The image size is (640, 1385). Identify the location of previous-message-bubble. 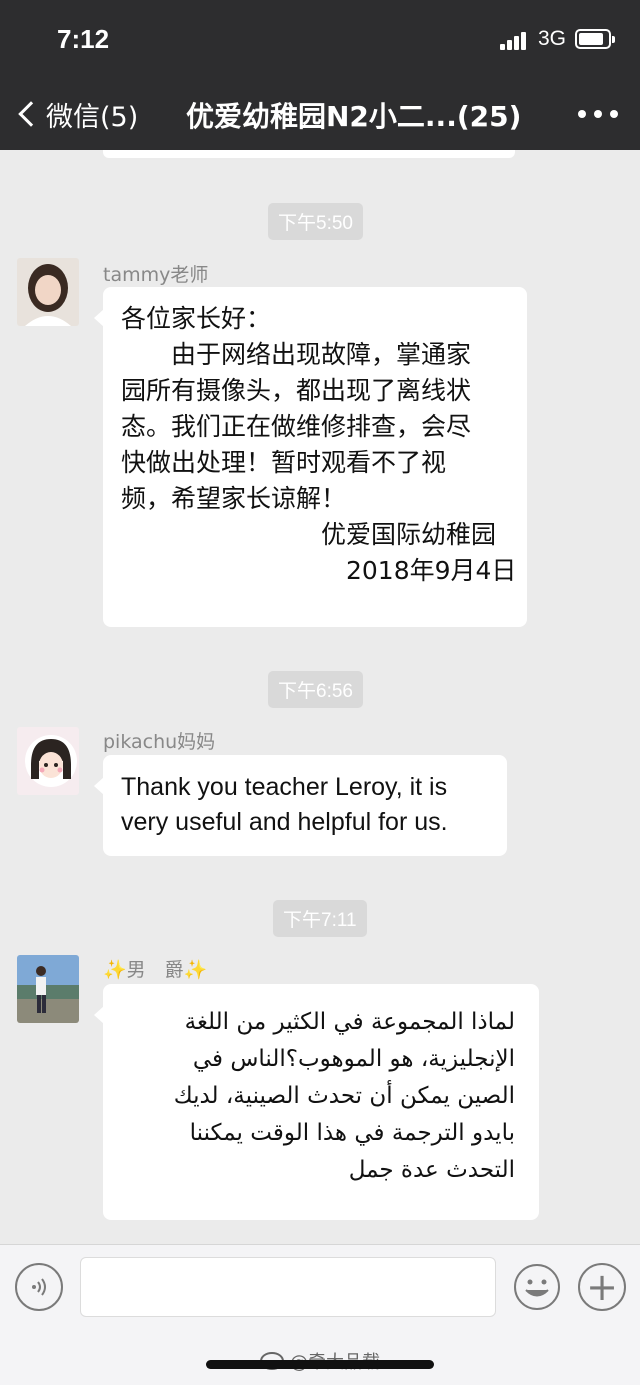
(309, 154).